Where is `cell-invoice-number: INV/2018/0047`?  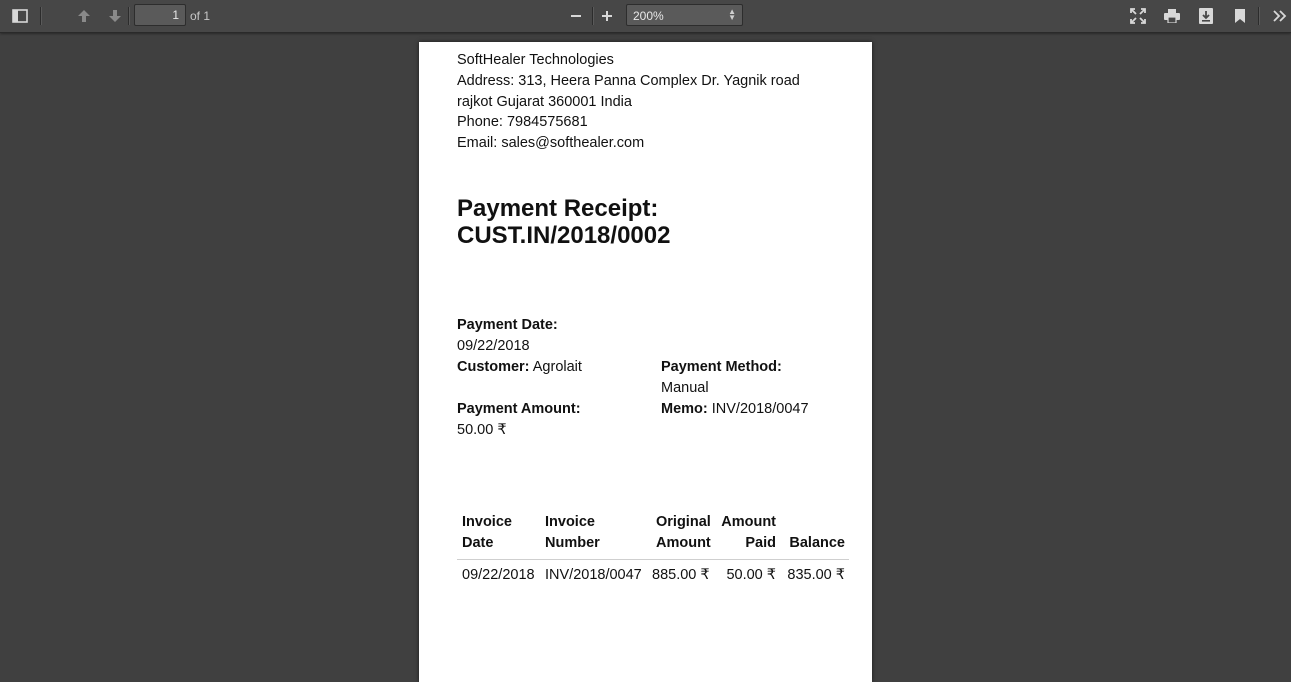
cell-invoice-number: INV/2018/0047 is located at coordinates (593, 575).